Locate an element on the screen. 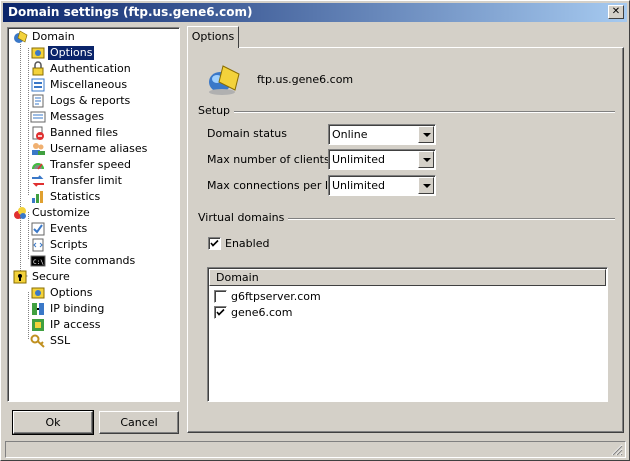 This screenshot has height=461, width=630. status-bar is located at coordinates (315, 449).